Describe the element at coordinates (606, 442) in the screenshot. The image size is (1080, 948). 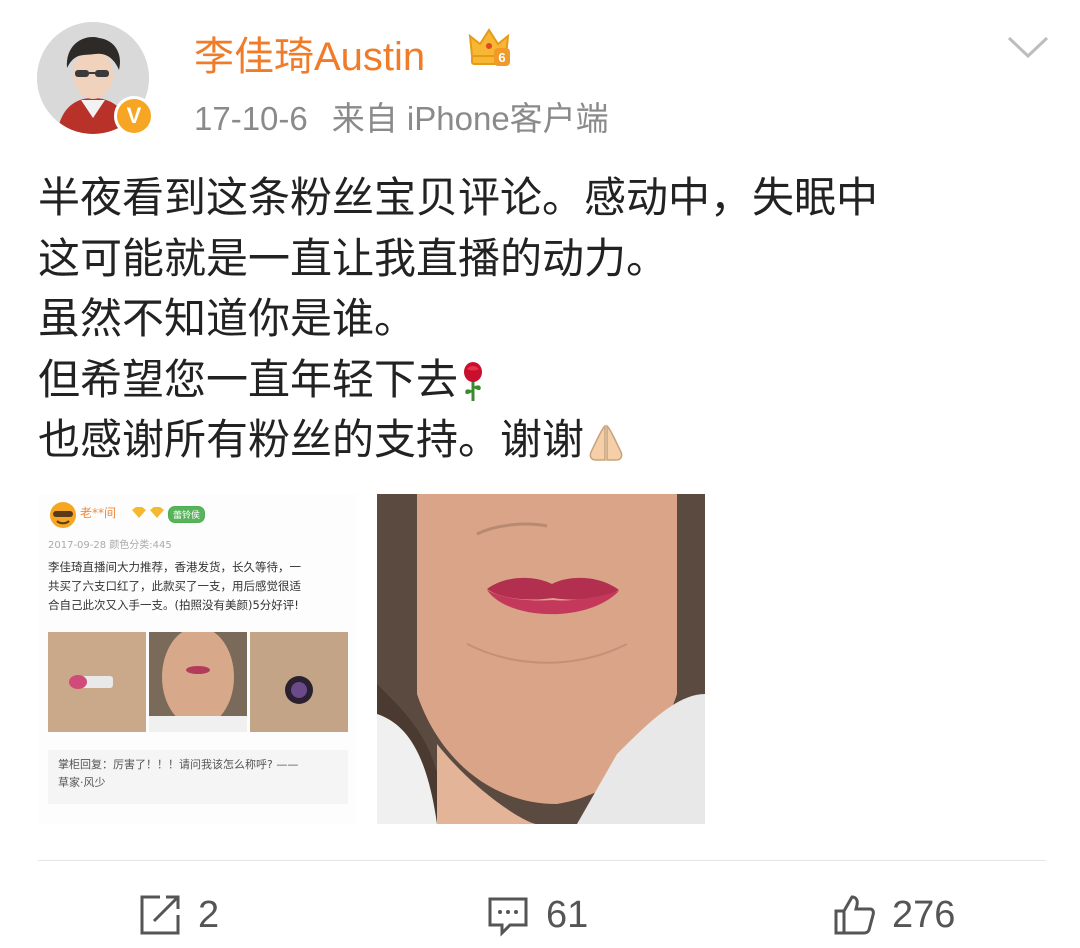
I see `praying-hands-icon` at that location.